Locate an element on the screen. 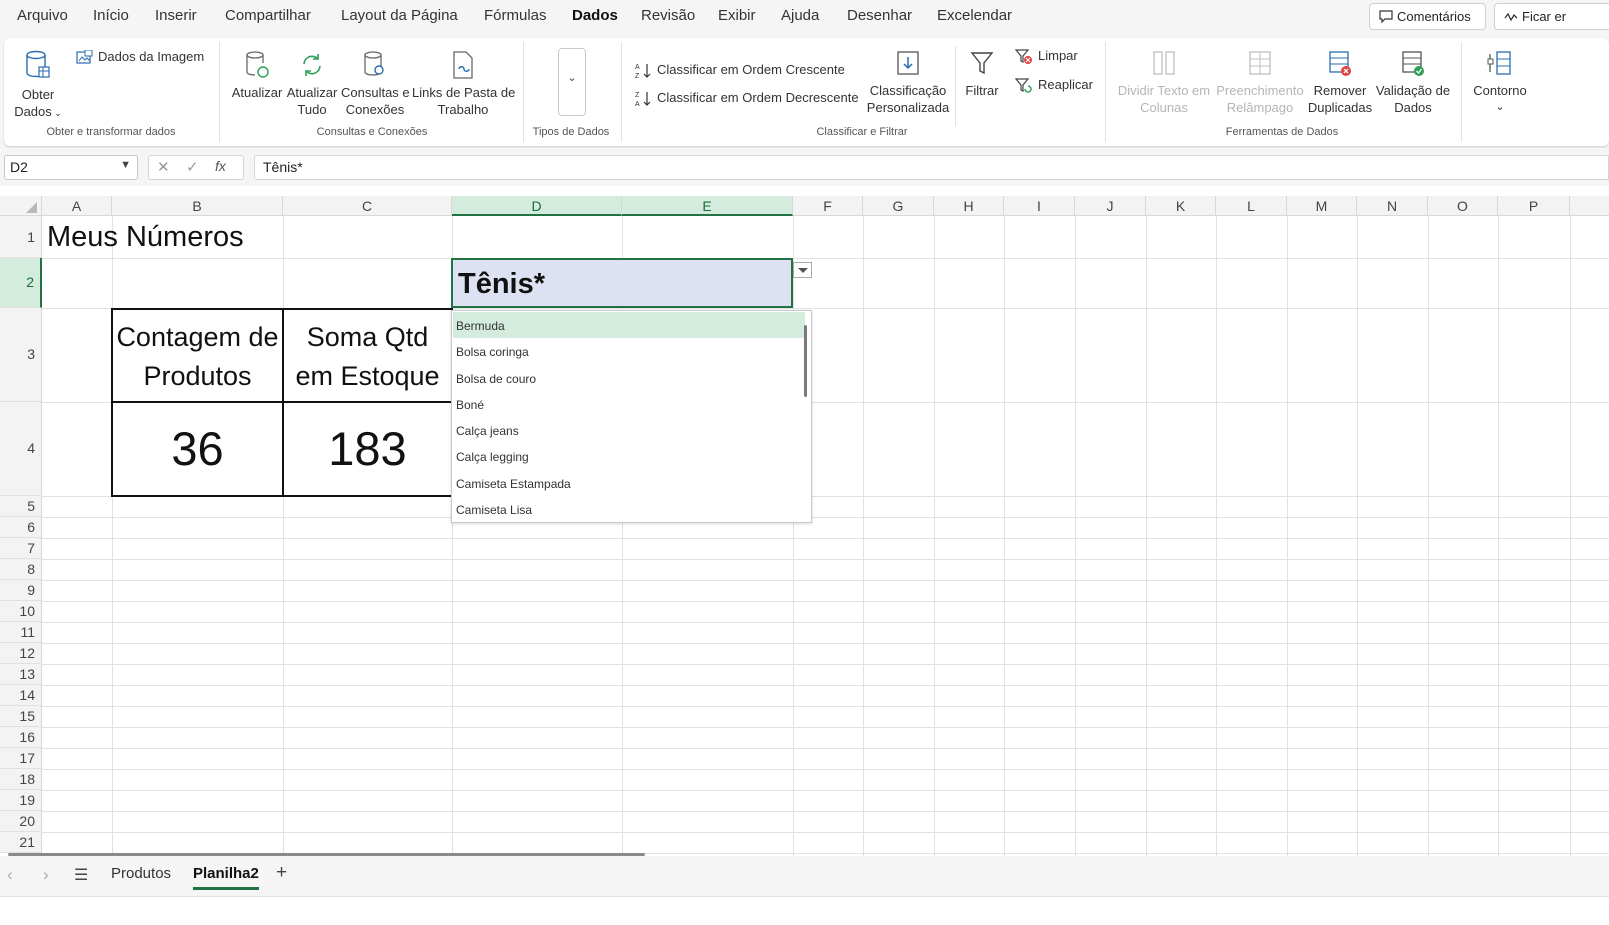 This screenshot has height=925, width=1609. column-header-e: E is located at coordinates (707, 206).